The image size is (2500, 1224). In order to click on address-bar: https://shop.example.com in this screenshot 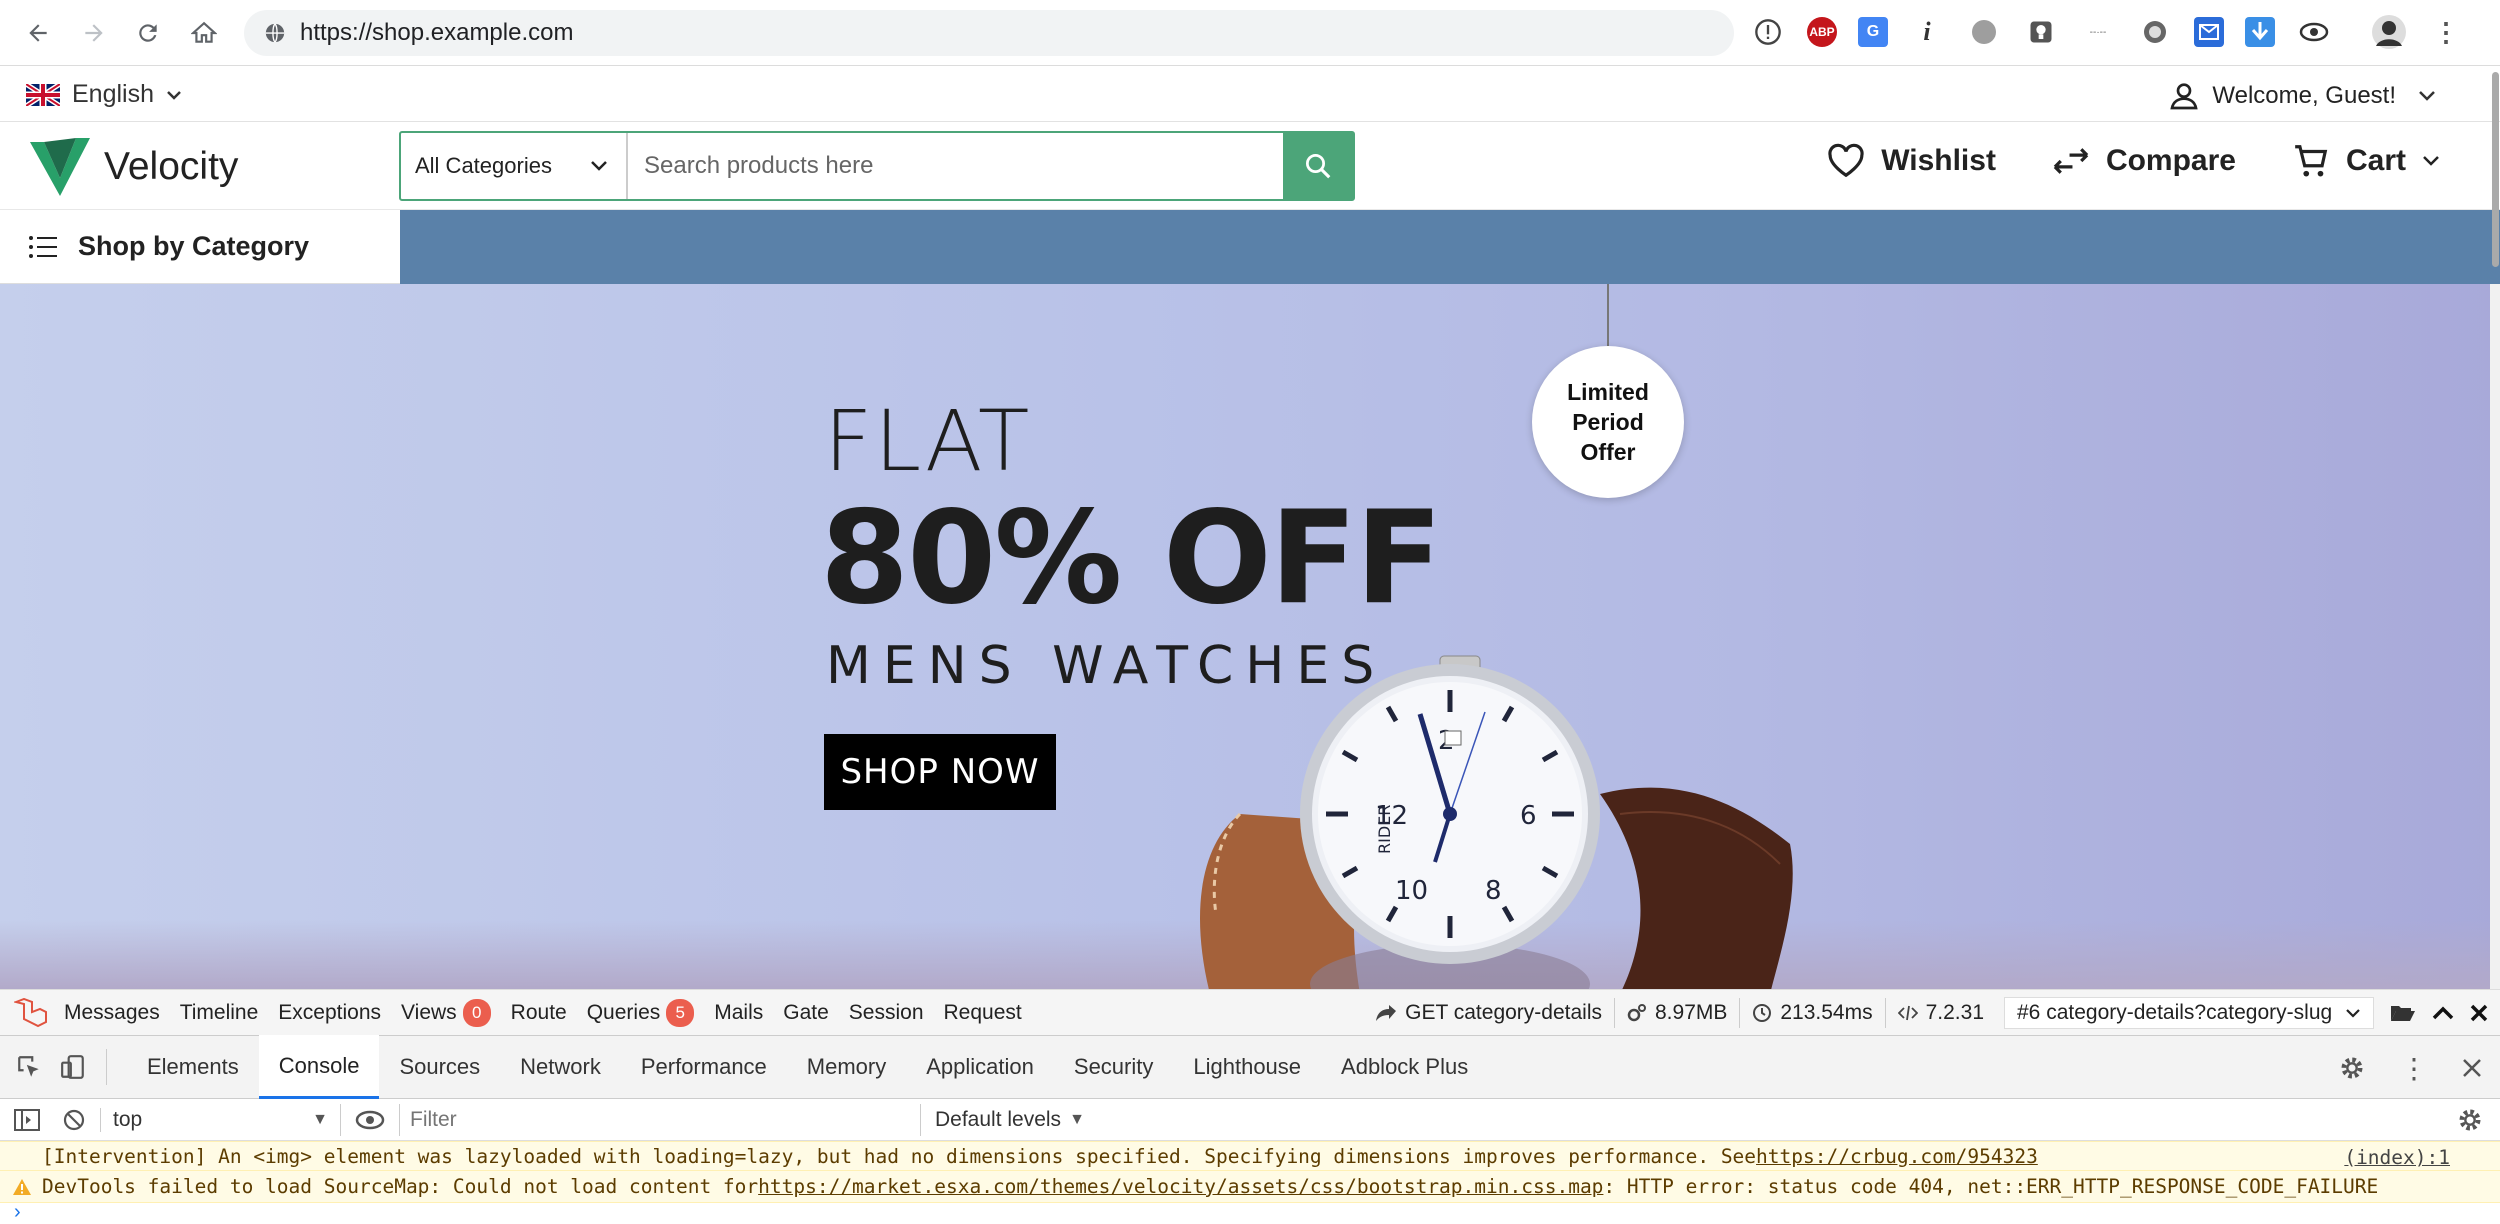, I will do `click(989, 33)`.